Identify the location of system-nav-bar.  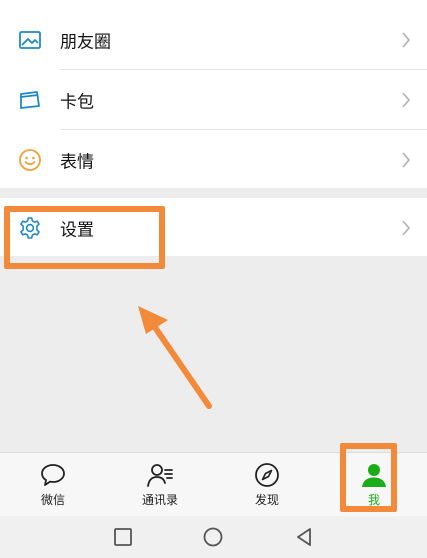
(213, 537).